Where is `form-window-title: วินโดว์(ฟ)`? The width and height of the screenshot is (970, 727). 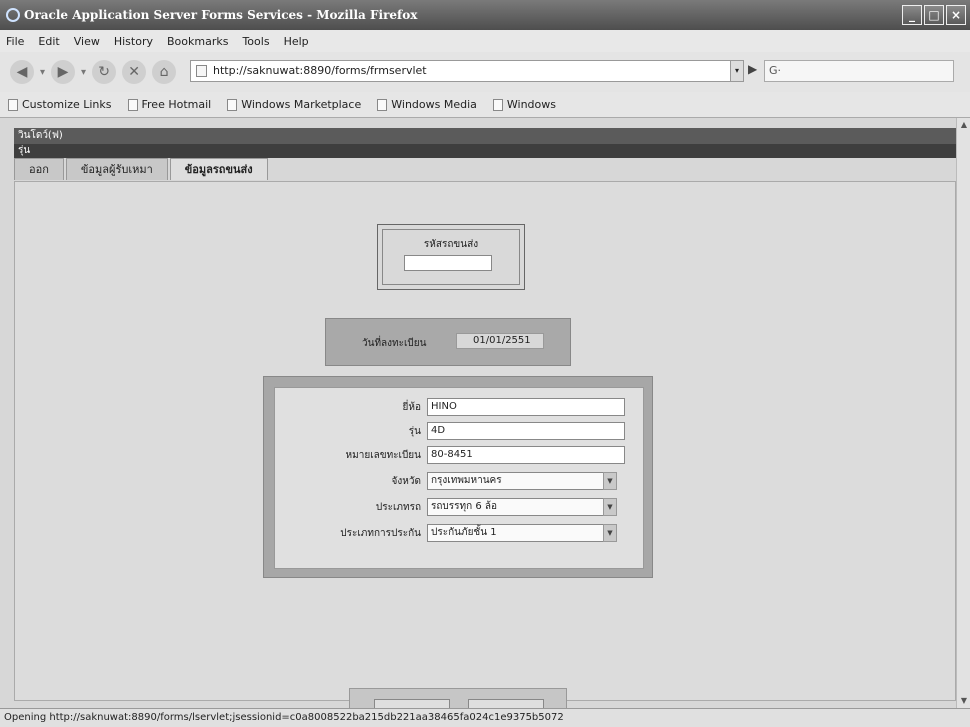
form-window-title: วินโดว์(ฟ) is located at coordinates (485, 136).